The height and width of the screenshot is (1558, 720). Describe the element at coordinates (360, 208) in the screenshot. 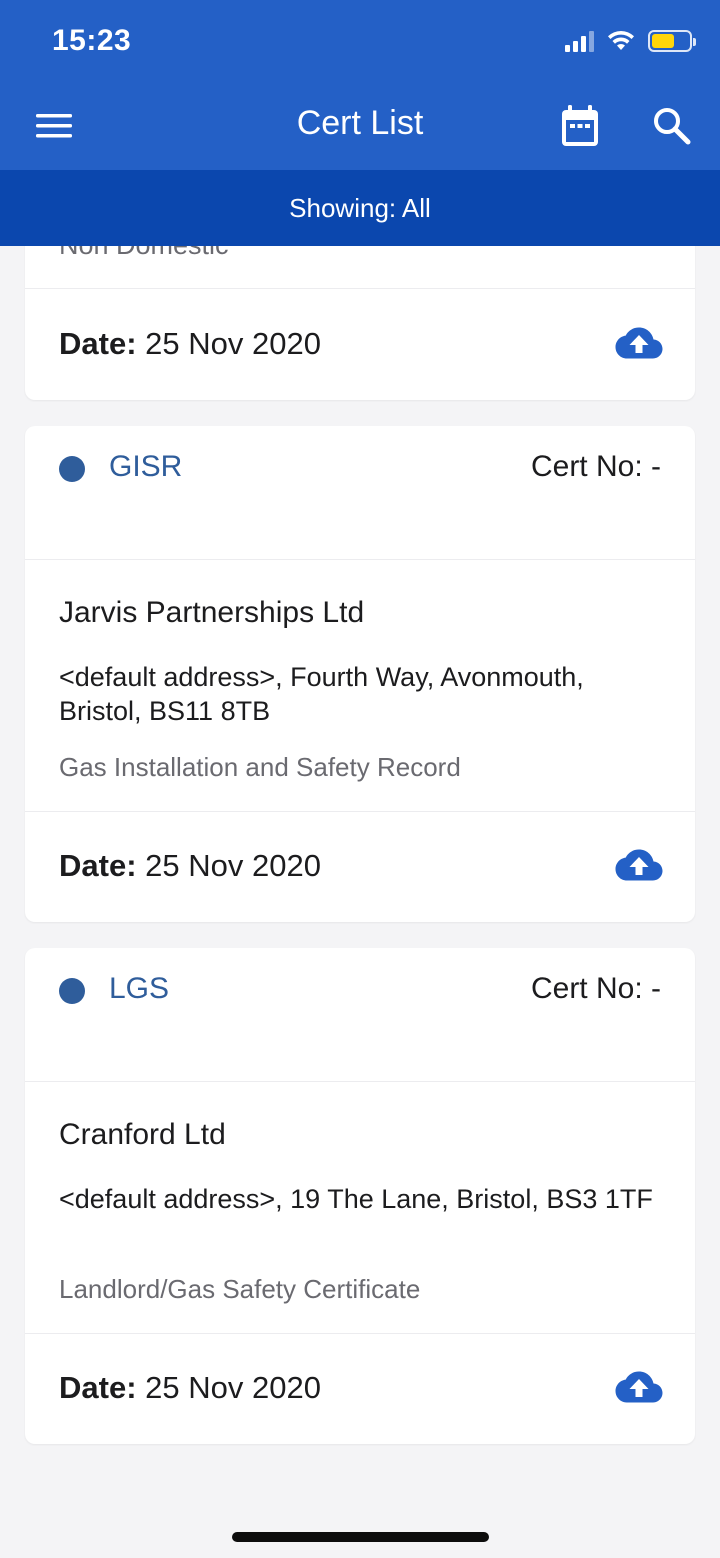

I see `filter-bar: Showing: All` at that location.